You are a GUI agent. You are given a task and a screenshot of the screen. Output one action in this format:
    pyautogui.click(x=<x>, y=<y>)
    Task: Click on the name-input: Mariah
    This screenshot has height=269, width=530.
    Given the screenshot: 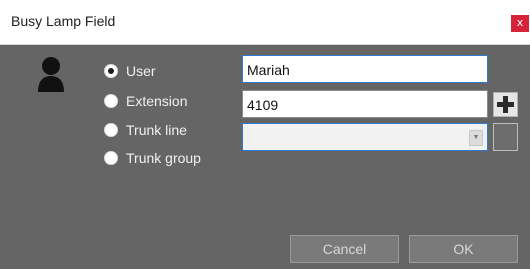 What is the action you would take?
    pyautogui.click(x=365, y=69)
    